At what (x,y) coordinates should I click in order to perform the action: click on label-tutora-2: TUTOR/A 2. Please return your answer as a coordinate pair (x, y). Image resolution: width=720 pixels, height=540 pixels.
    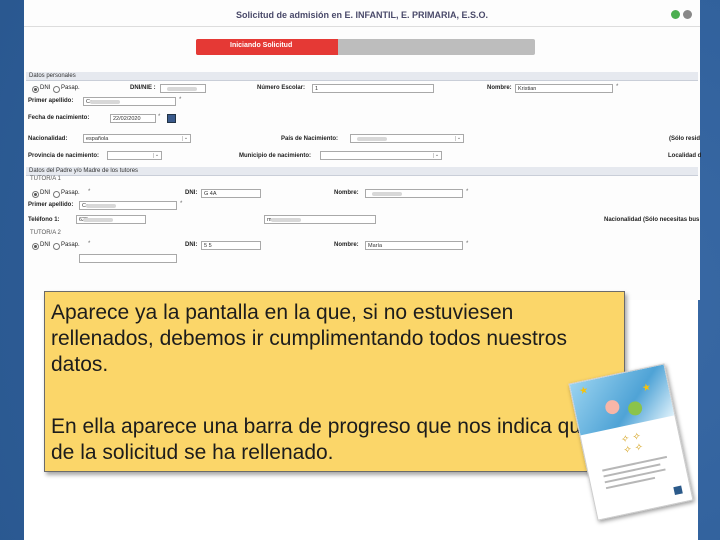
    Looking at the image, I should click on (45, 233).